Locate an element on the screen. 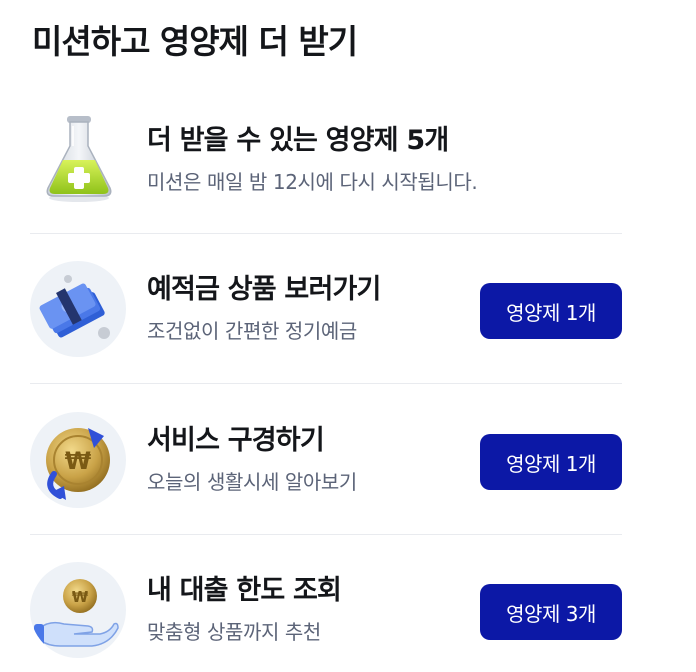  flask-plus-icon is located at coordinates (79, 158).